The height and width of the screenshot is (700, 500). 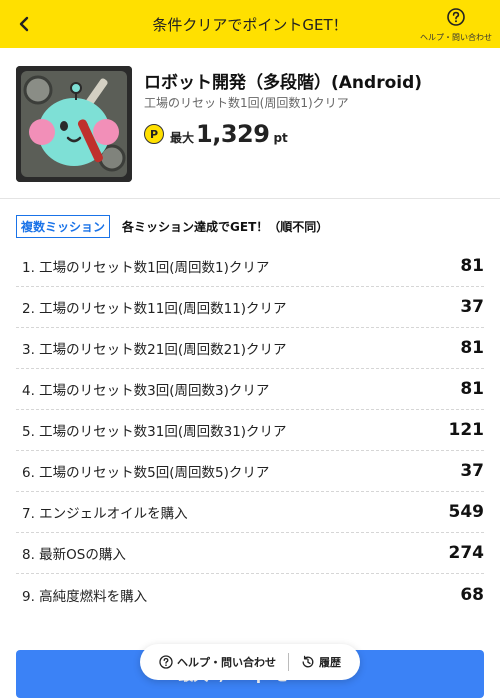 I want to click on help-button: ヘルプ・問い合わせ, so click(x=456, y=25).